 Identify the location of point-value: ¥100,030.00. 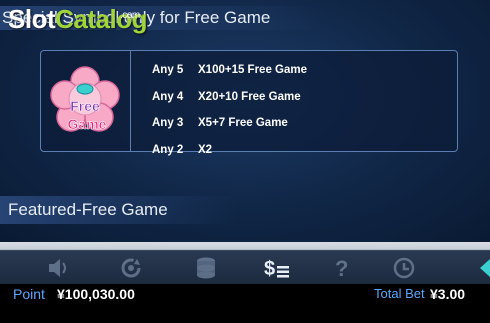
(96, 294).